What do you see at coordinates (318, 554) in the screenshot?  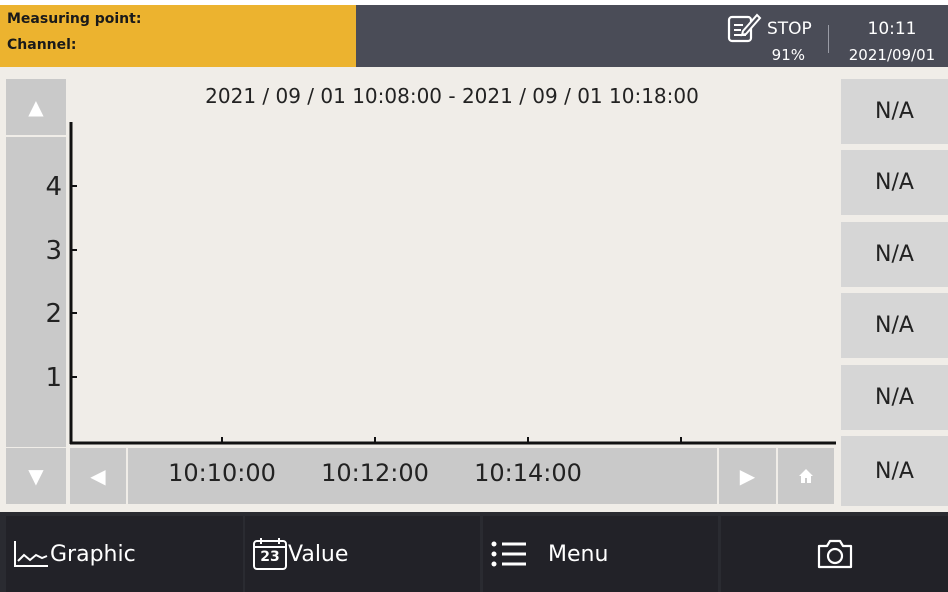 I see `value-label: Value` at bounding box center [318, 554].